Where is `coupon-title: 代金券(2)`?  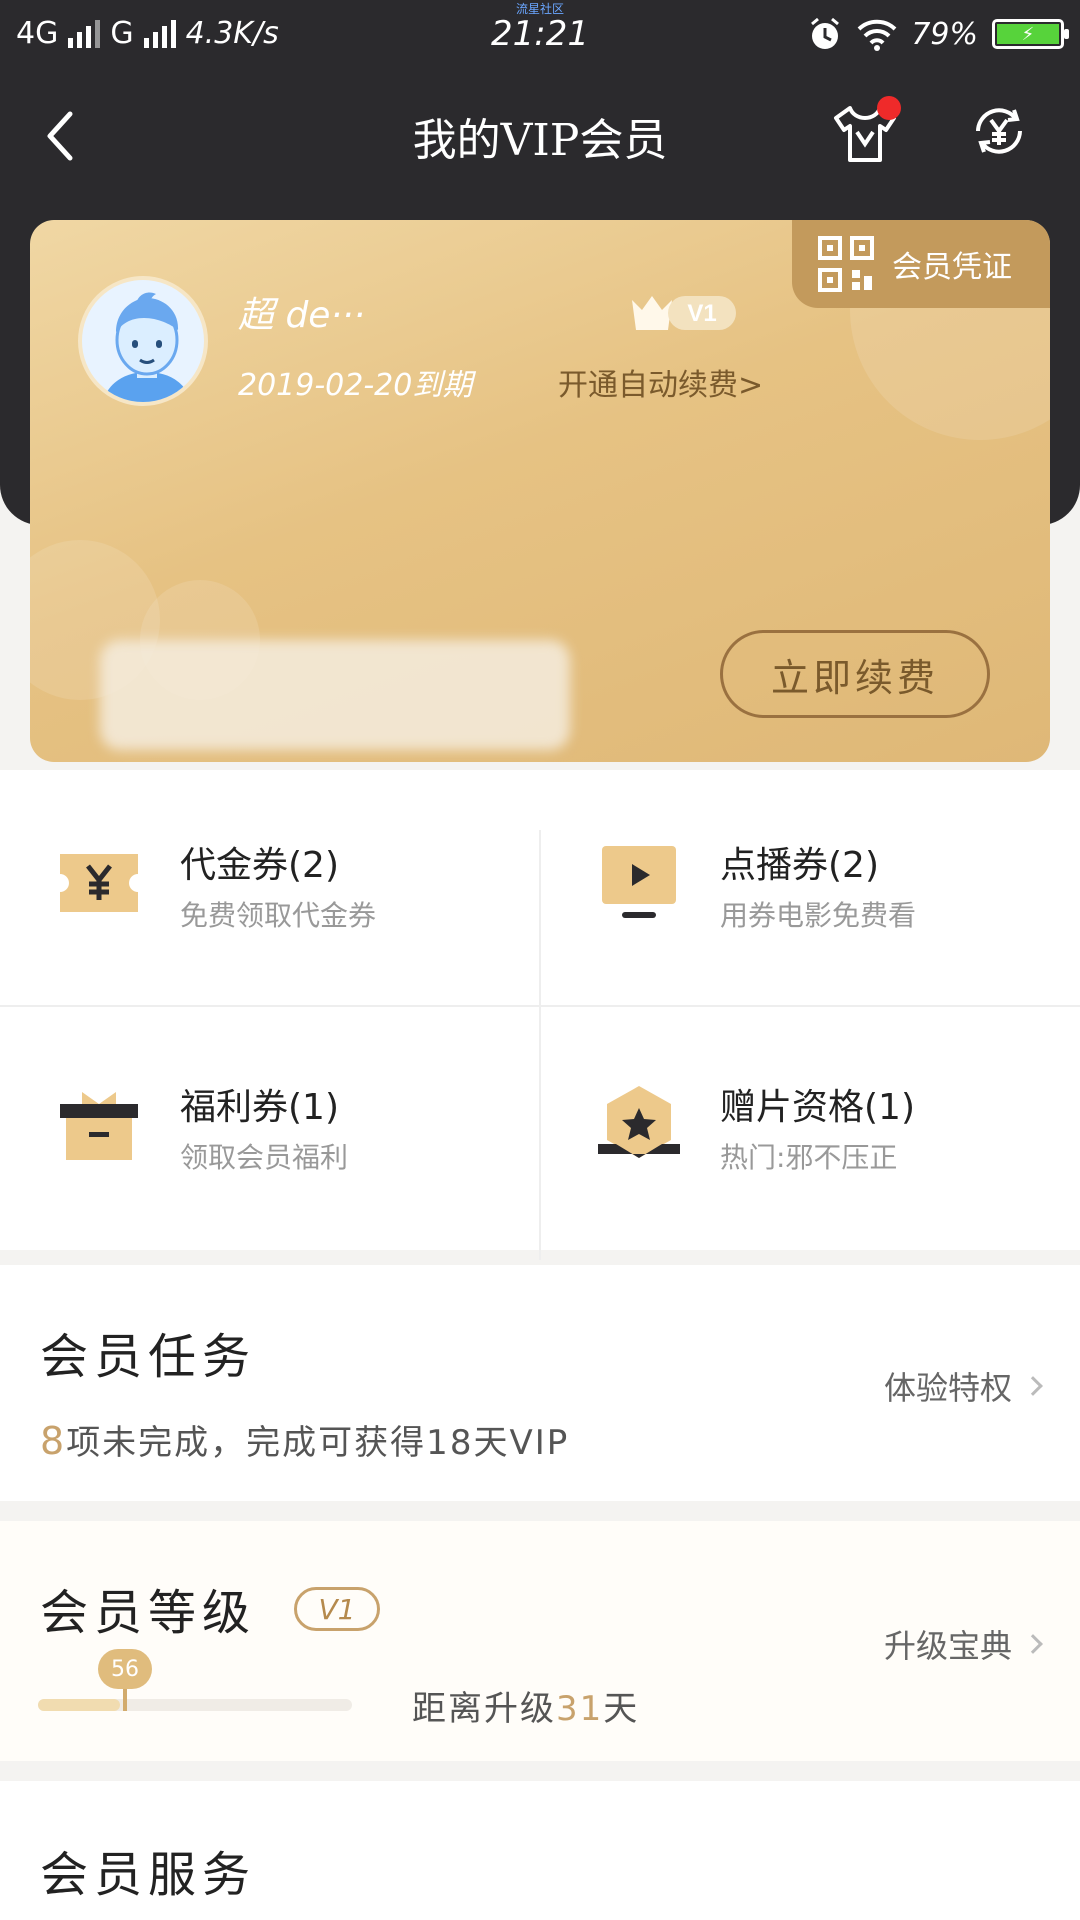
coupon-title: 代金券(2) is located at coordinates (259, 865).